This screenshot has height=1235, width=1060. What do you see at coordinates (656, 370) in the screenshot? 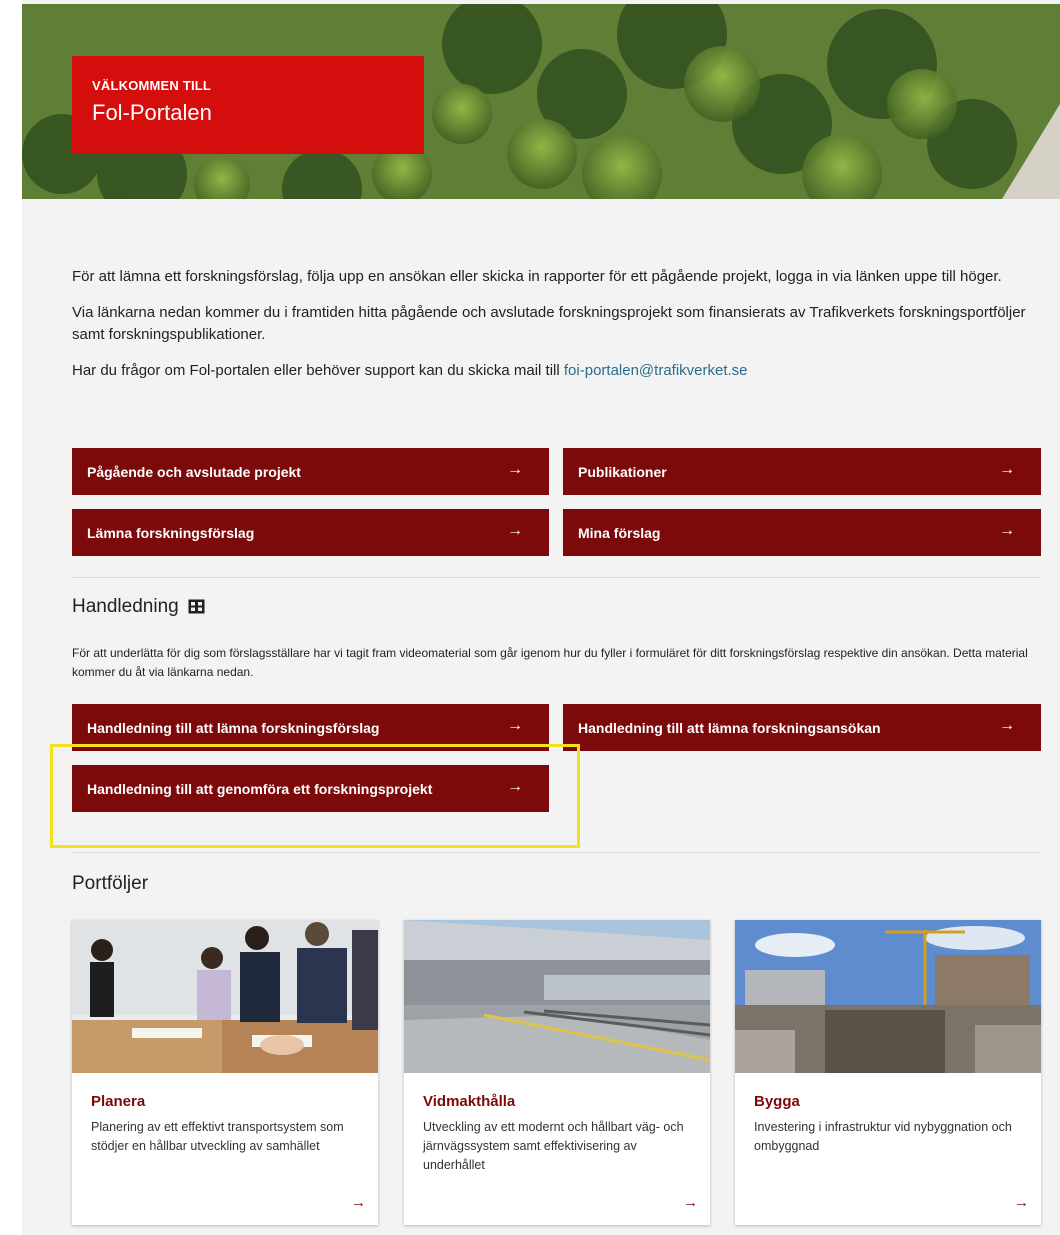
I see `support-email-link: foi-portalen@trafikverket.se` at bounding box center [656, 370].